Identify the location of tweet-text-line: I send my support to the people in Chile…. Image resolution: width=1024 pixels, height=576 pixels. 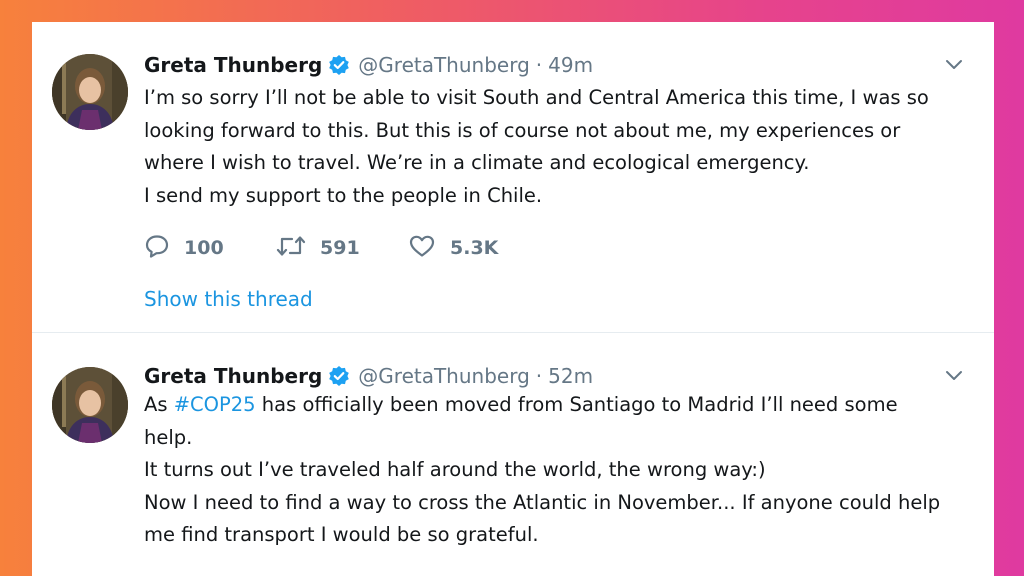
(343, 195).